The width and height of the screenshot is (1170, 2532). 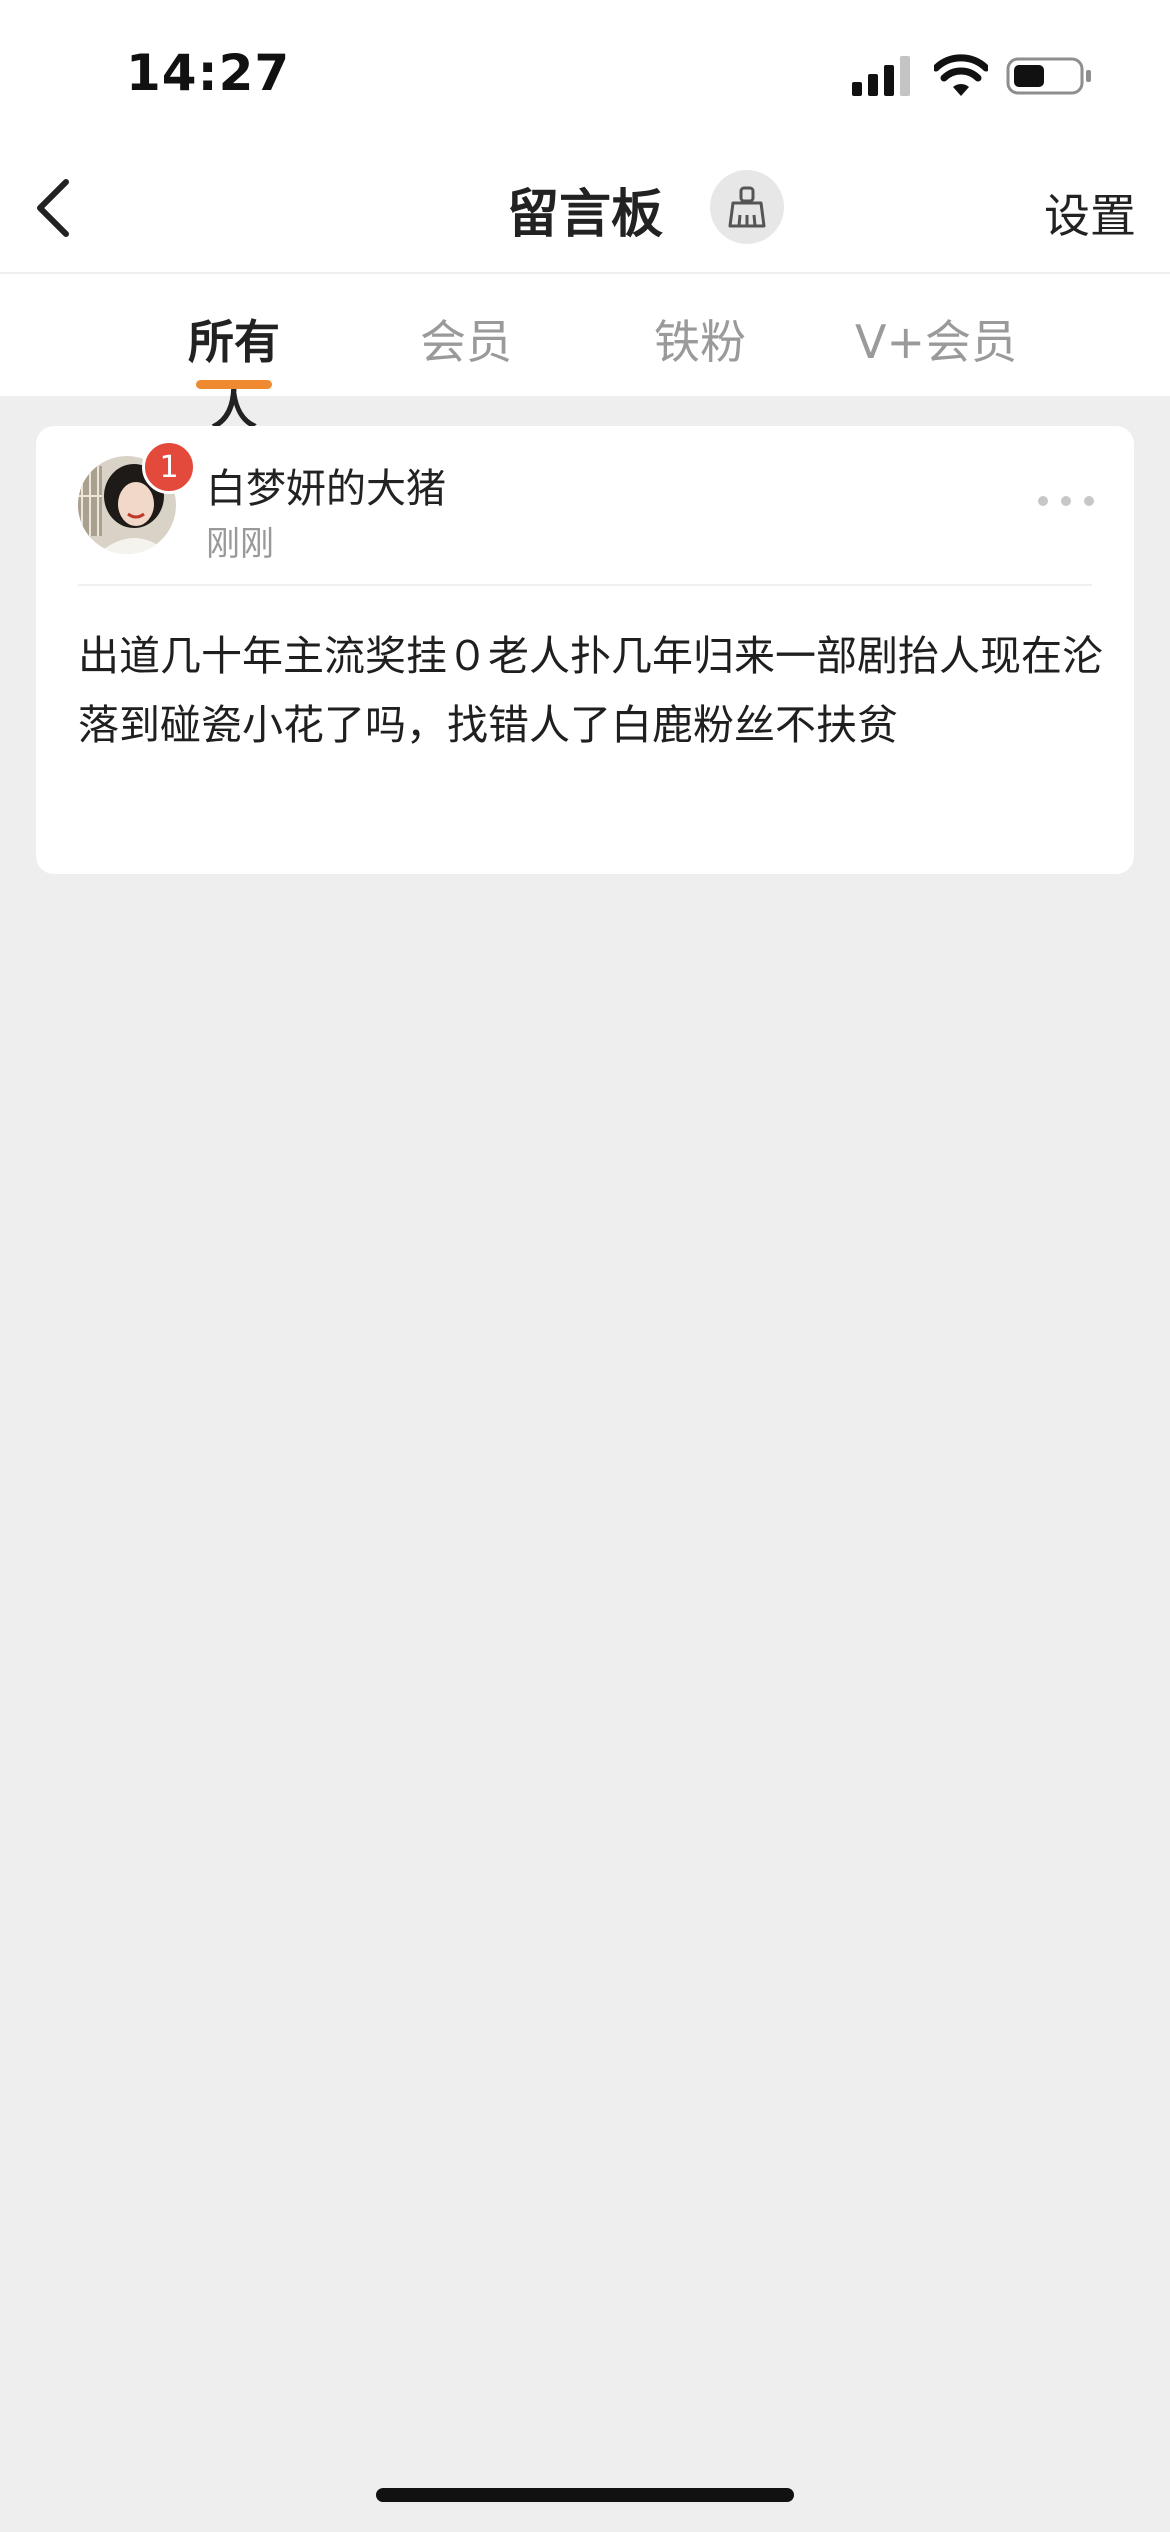 I want to click on more-options-button, so click(x=1066, y=501).